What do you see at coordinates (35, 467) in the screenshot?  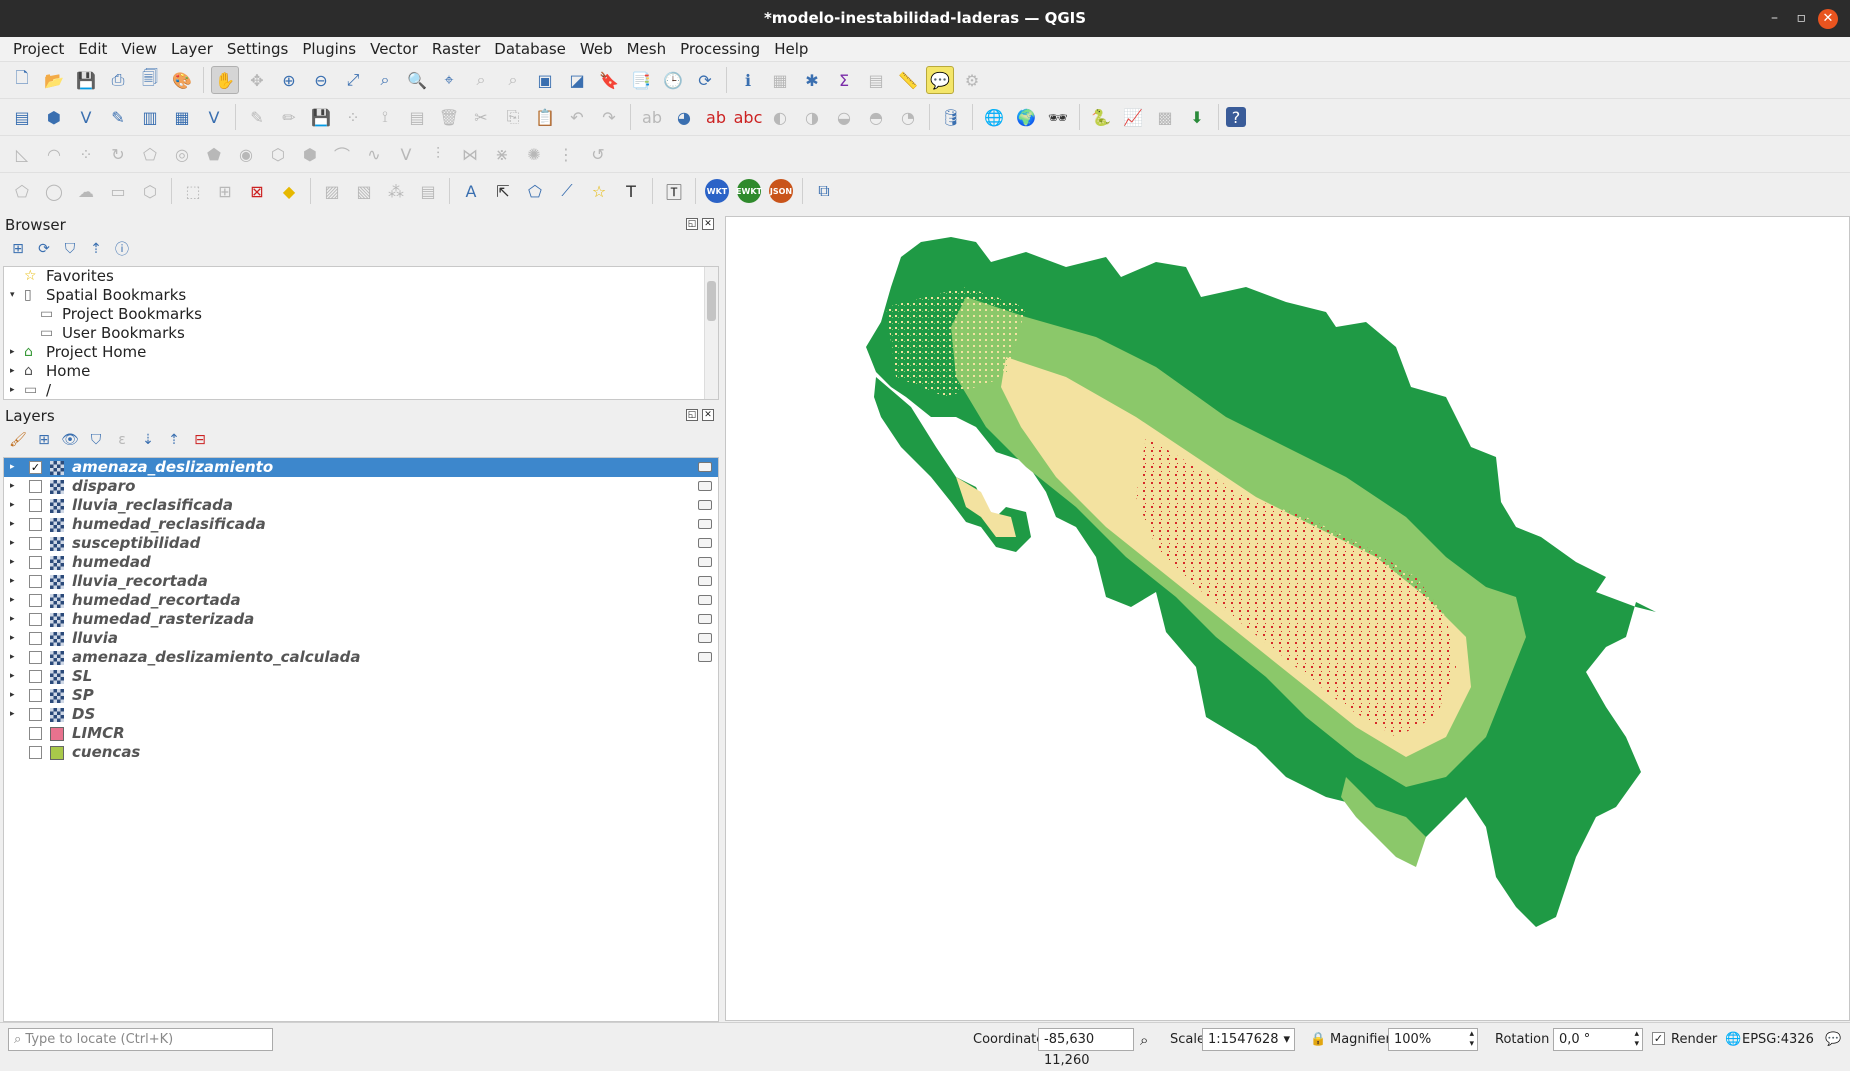 I see `layer-visibility-checkbox: ✓` at bounding box center [35, 467].